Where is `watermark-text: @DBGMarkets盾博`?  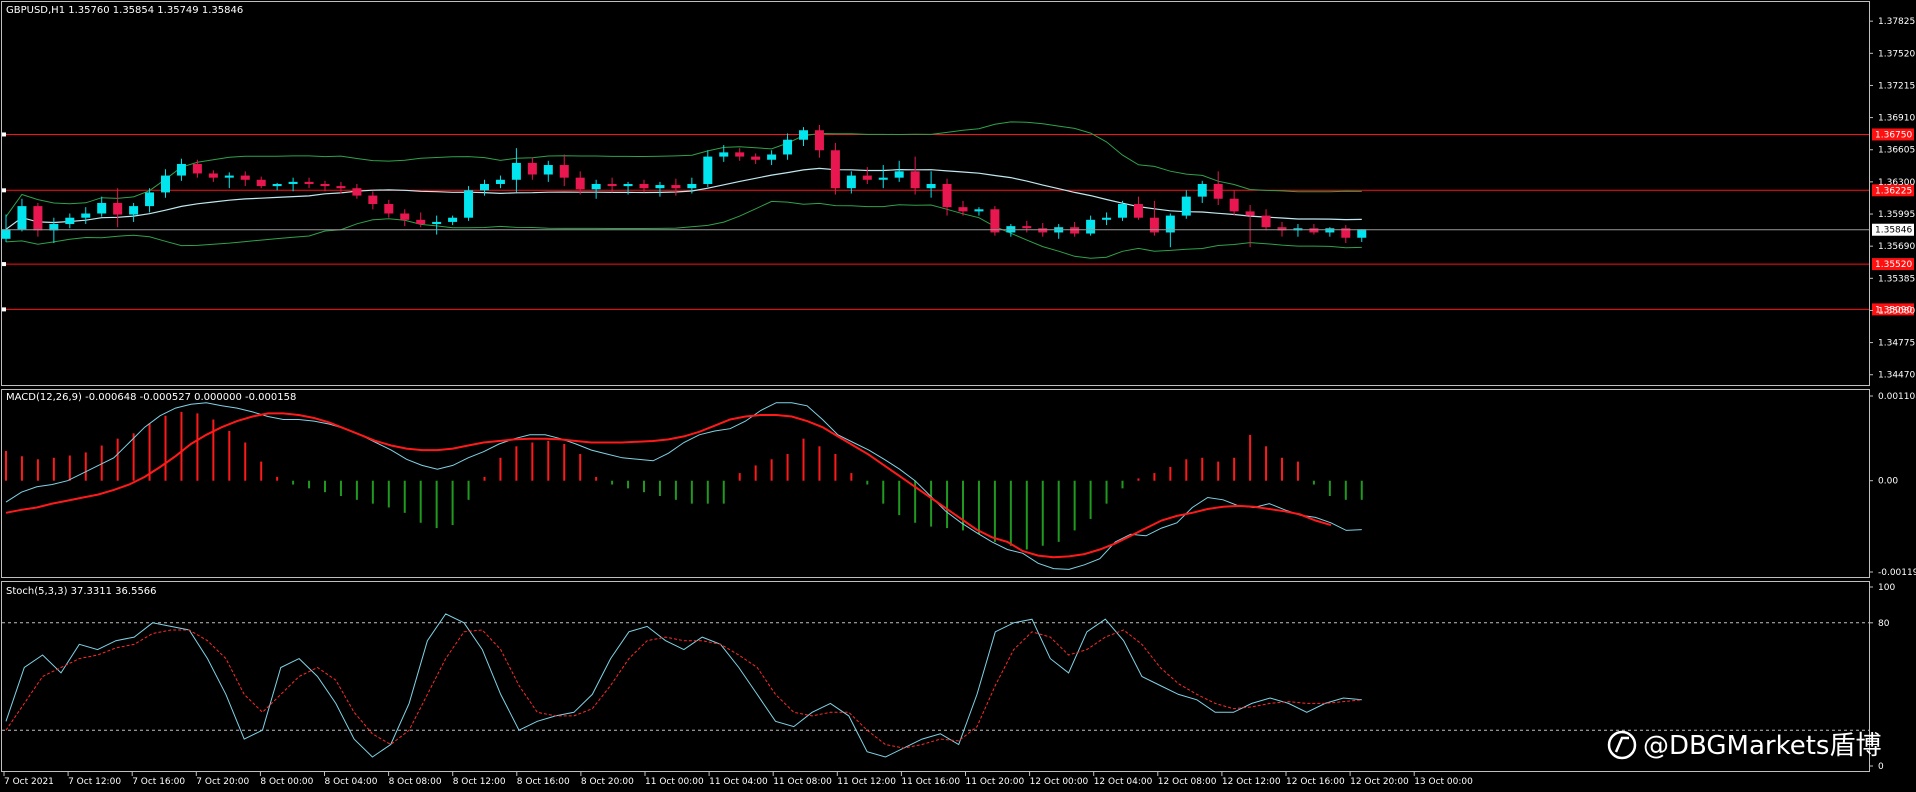 watermark-text: @DBGMarkets盾博 is located at coordinates (1762, 746).